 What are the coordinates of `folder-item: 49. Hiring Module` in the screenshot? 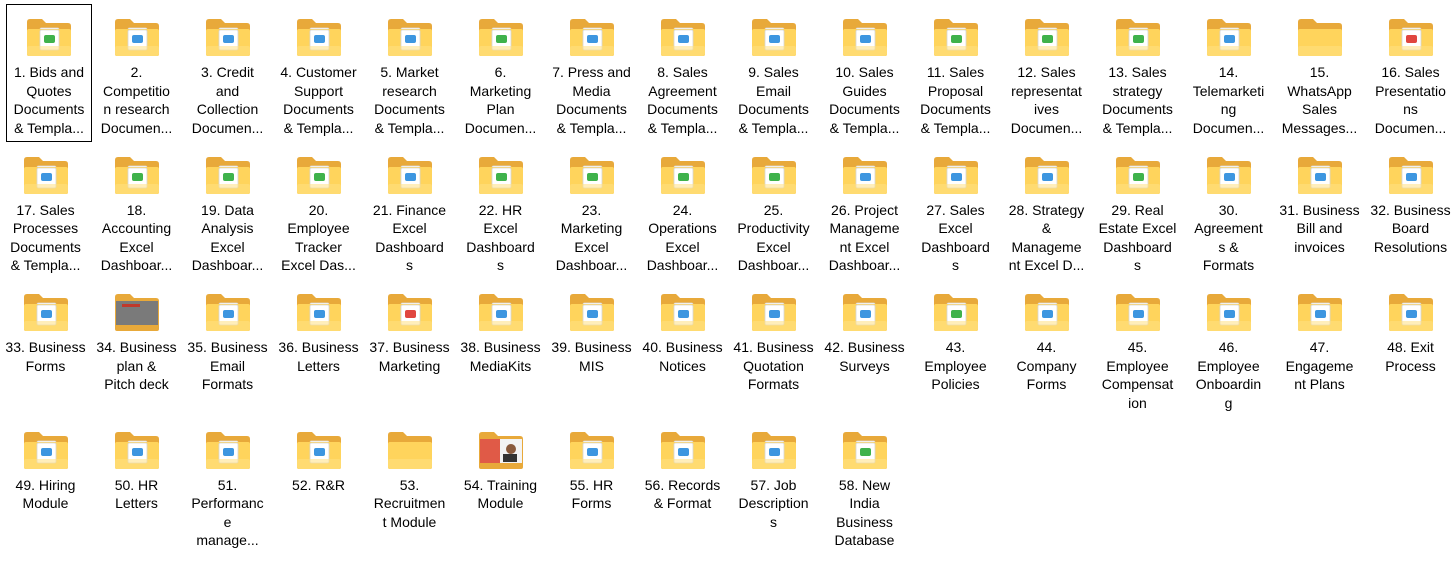 It's located at (45, 486).